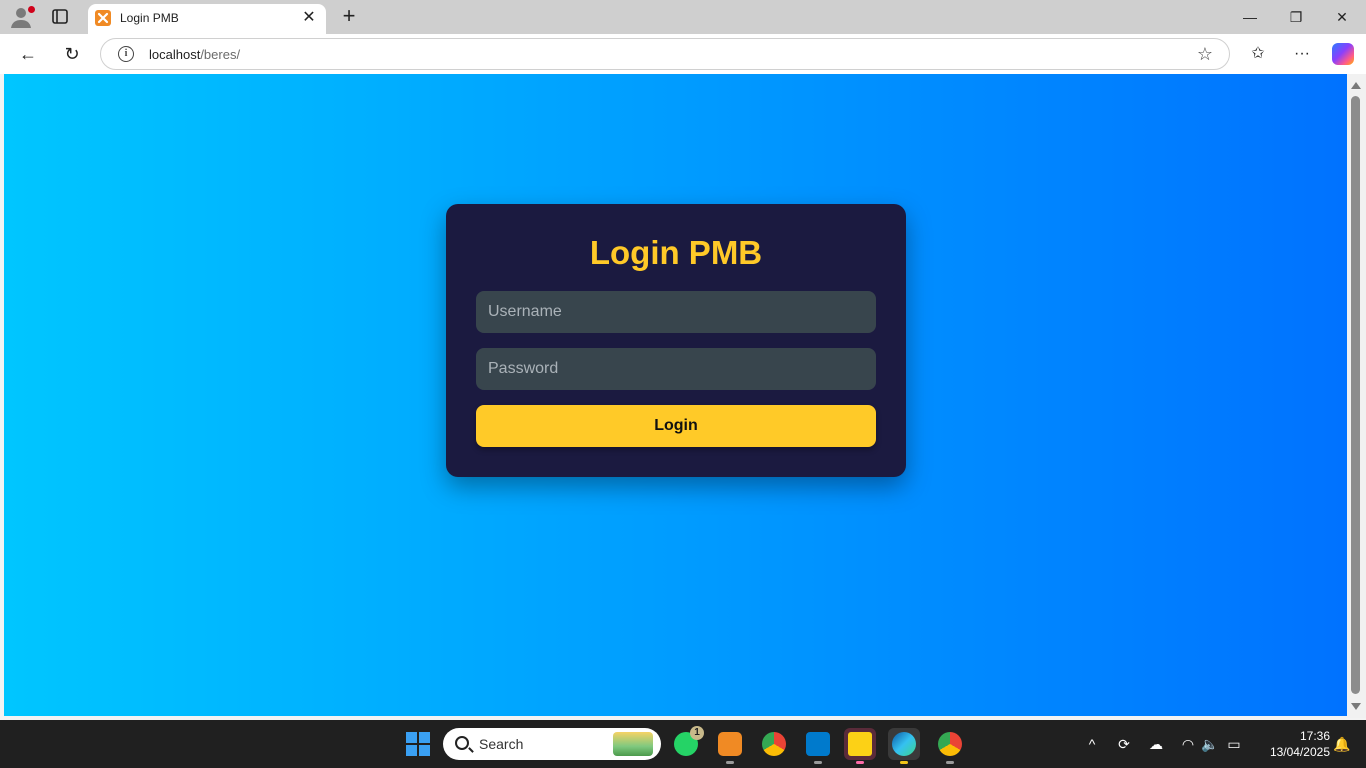 Image resolution: width=1366 pixels, height=768 pixels. I want to click on page-scrollbar, so click(1356, 396).